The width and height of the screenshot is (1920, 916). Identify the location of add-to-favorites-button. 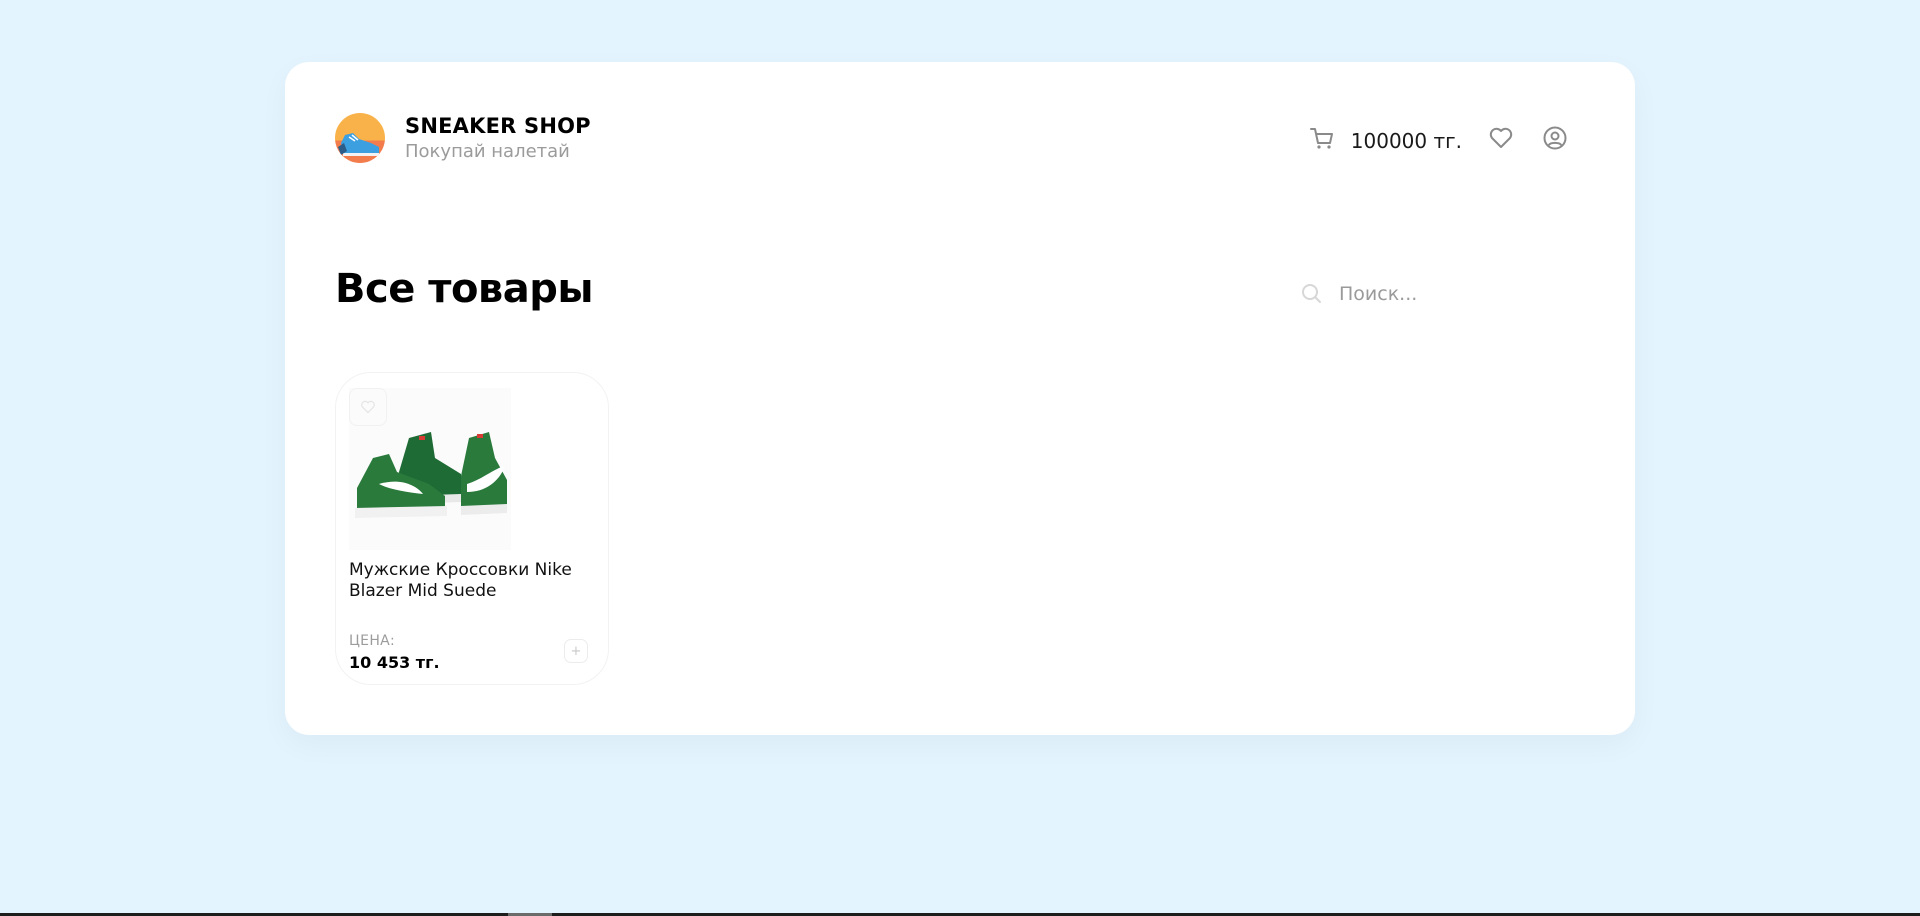
(368, 407).